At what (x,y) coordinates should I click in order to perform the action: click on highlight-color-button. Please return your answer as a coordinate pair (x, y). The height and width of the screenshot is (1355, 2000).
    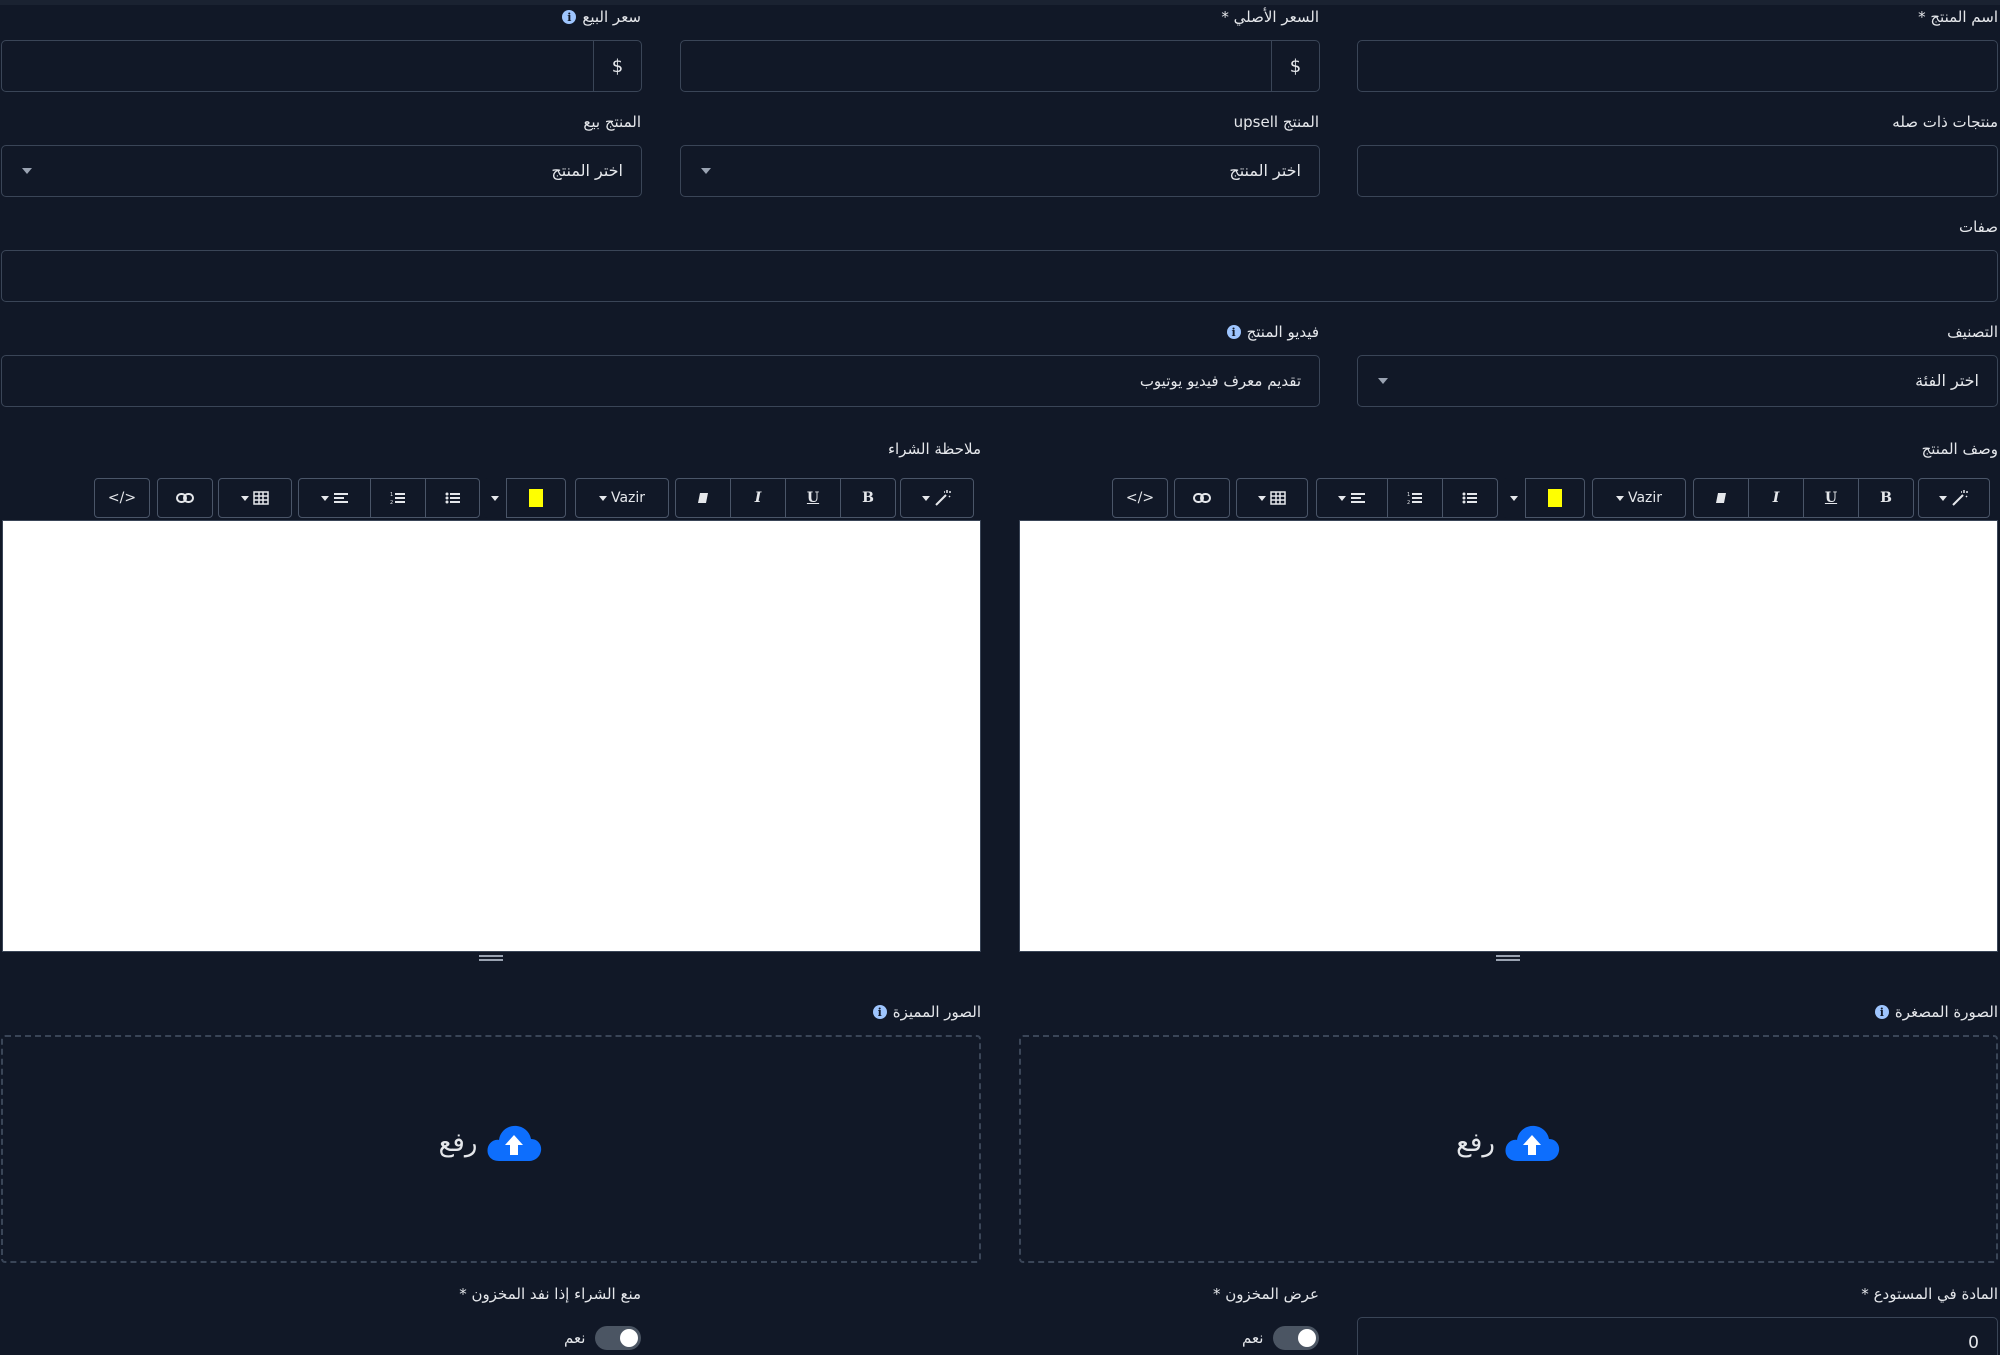
    Looking at the image, I should click on (536, 498).